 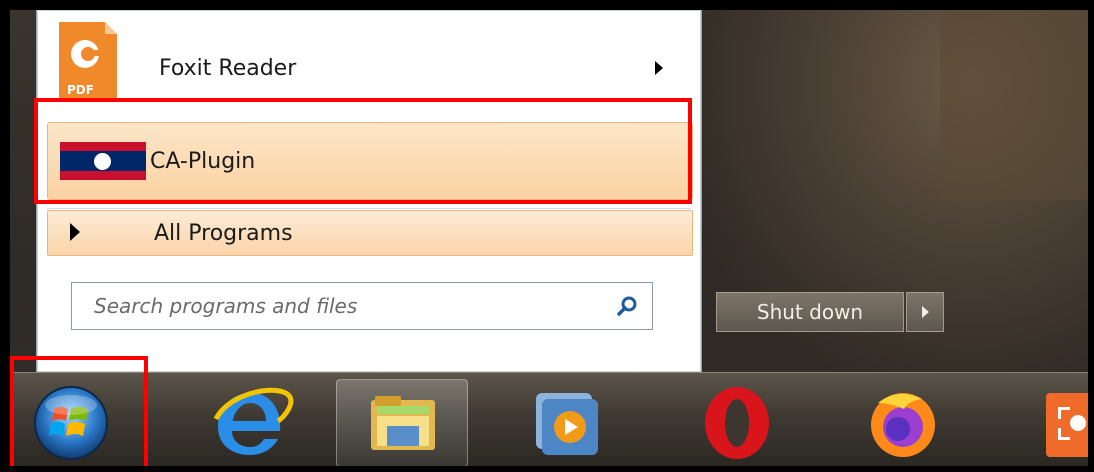 I want to click on menu-item-label: CA-Plugin, so click(x=203, y=161).